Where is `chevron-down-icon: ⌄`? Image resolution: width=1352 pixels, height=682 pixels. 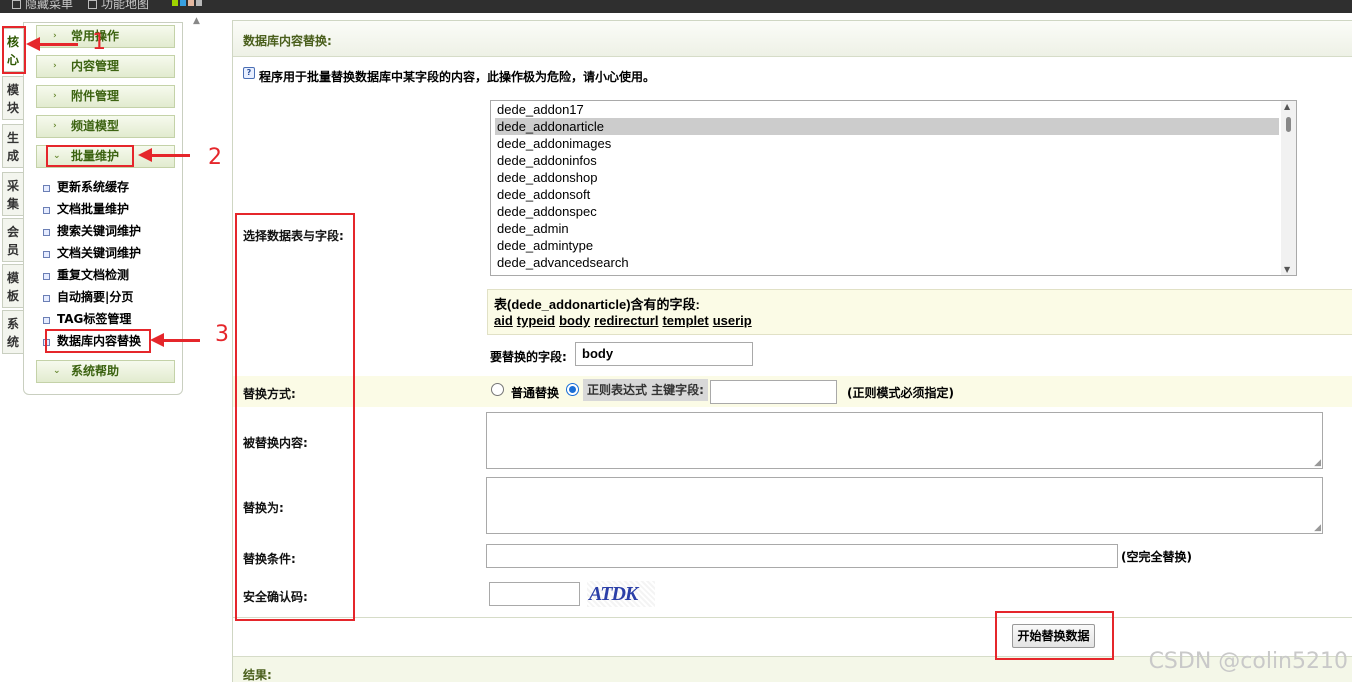 chevron-down-icon: ⌄ is located at coordinates (57, 371).